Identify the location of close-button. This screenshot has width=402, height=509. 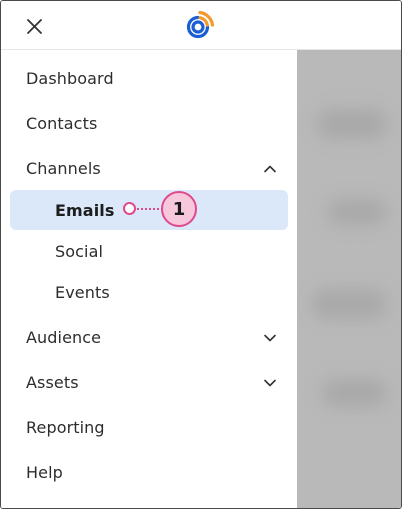
(34, 26).